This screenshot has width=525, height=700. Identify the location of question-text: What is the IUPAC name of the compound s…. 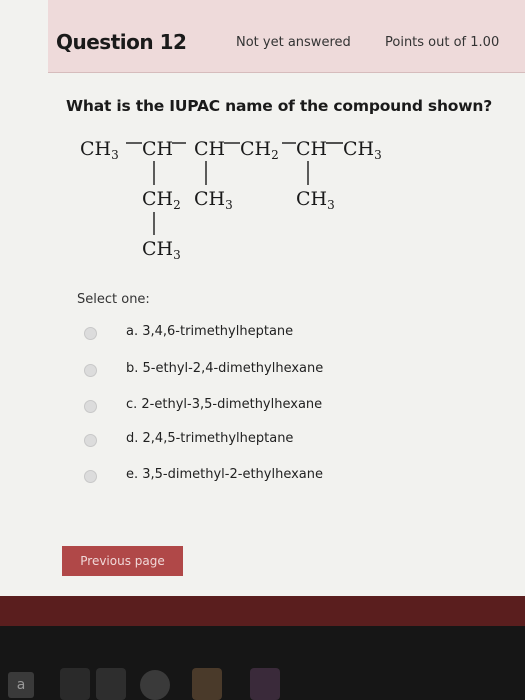
(279, 106).